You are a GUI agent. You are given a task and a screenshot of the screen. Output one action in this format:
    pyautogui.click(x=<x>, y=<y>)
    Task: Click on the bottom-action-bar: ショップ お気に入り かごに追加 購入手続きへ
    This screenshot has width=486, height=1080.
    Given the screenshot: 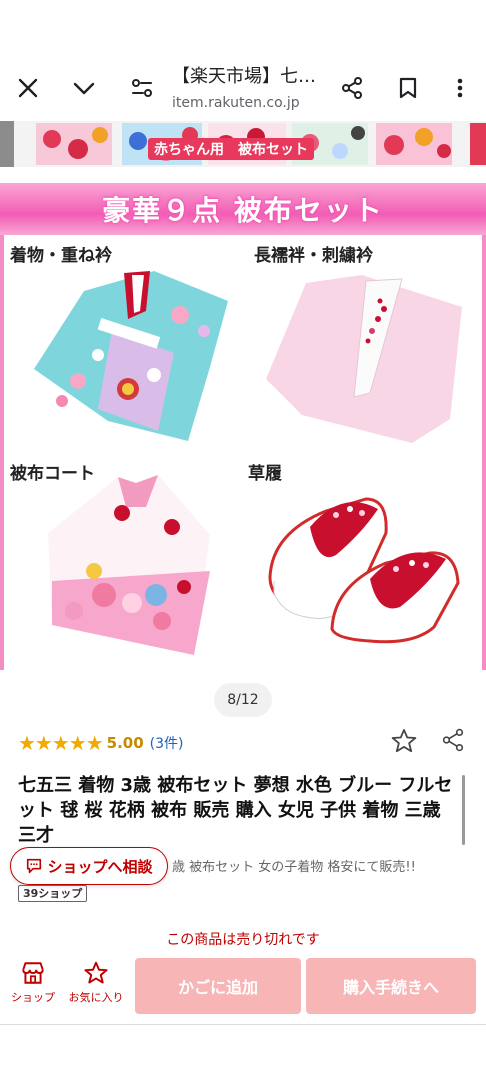 What is the action you would take?
    pyautogui.click(x=243, y=988)
    